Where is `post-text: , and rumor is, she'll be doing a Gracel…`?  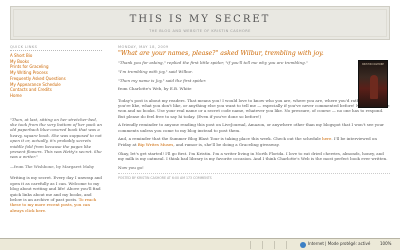
post-text: , and rumor is, she'll be doing a Gracel… is located at coordinates (226, 144).